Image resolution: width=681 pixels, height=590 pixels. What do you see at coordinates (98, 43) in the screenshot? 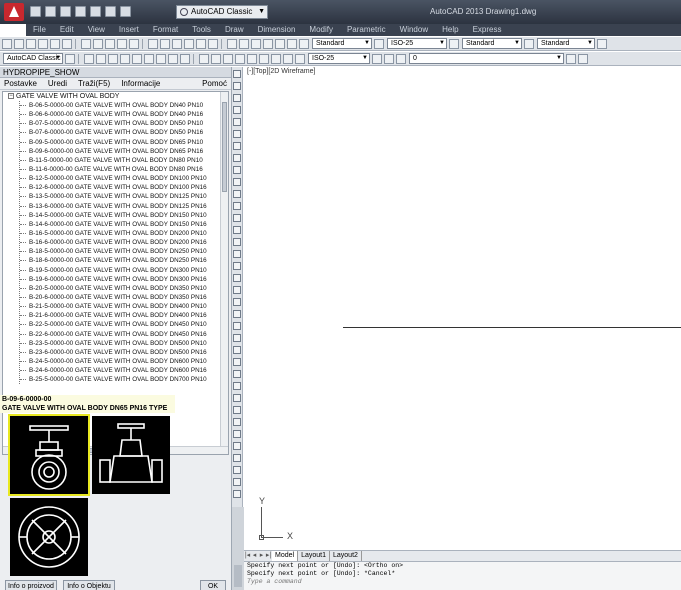
I see `copy-icon` at bounding box center [98, 43].